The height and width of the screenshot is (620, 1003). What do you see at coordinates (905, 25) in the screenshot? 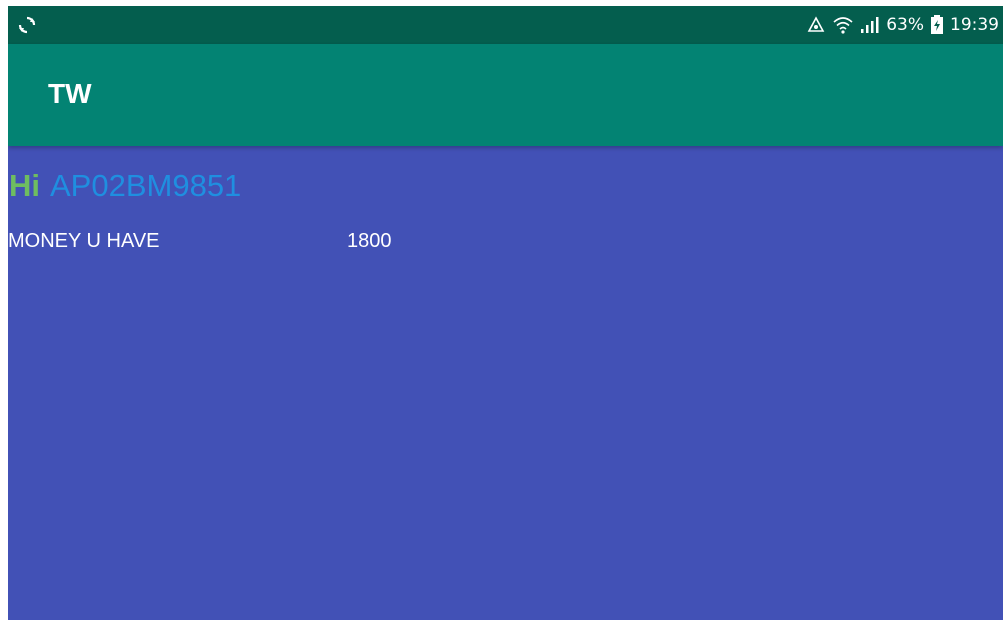
I see `battery-percent: 63%` at bounding box center [905, 25].